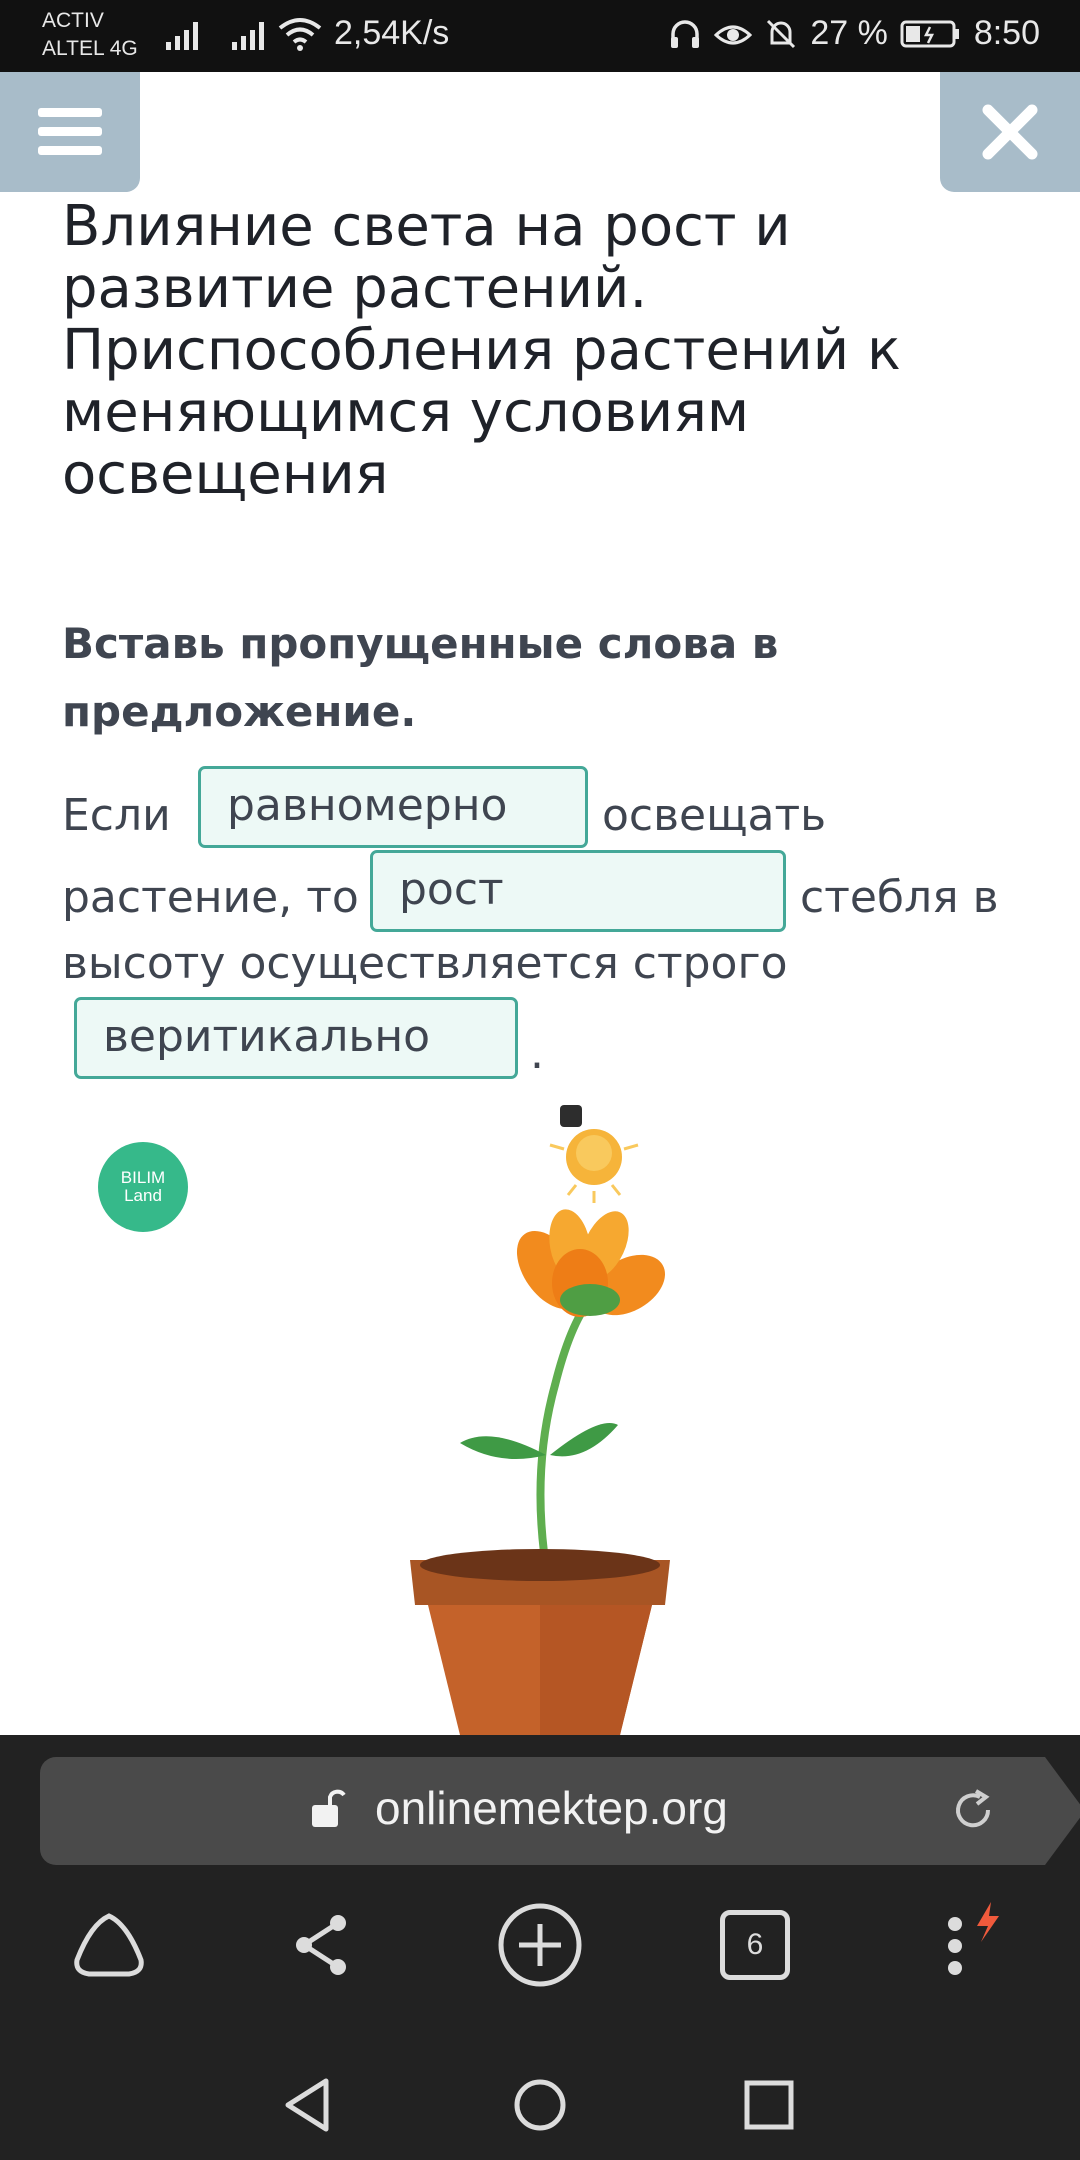  I want to click on logo-text: BILIM, so click(143, 1177).